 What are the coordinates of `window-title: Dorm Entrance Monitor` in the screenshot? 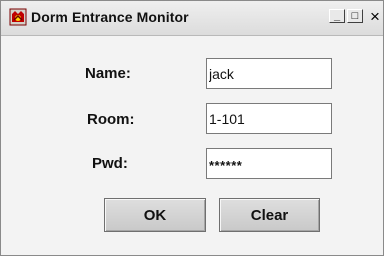 It's located at (110, 17).